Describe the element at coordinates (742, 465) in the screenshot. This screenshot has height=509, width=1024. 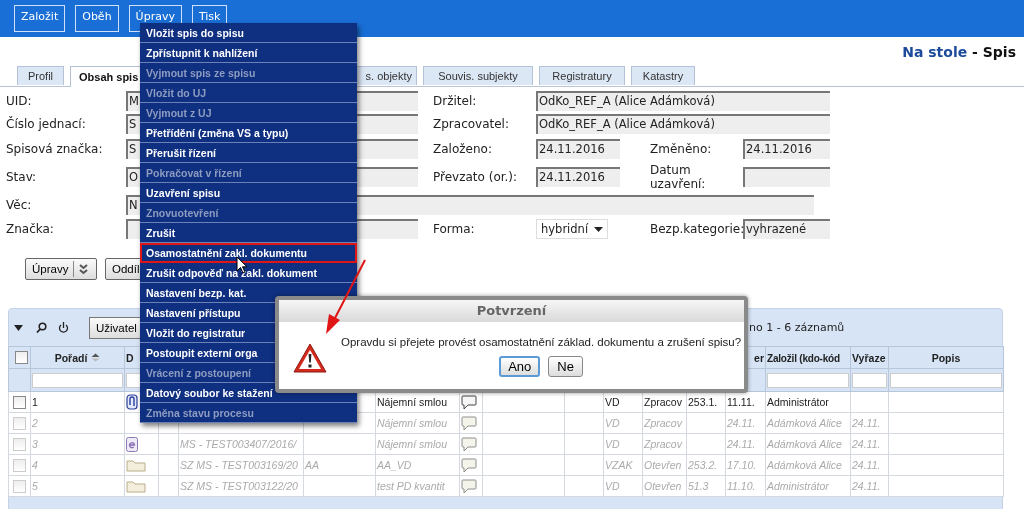
I see `table-cell: 17.10.` at that location.